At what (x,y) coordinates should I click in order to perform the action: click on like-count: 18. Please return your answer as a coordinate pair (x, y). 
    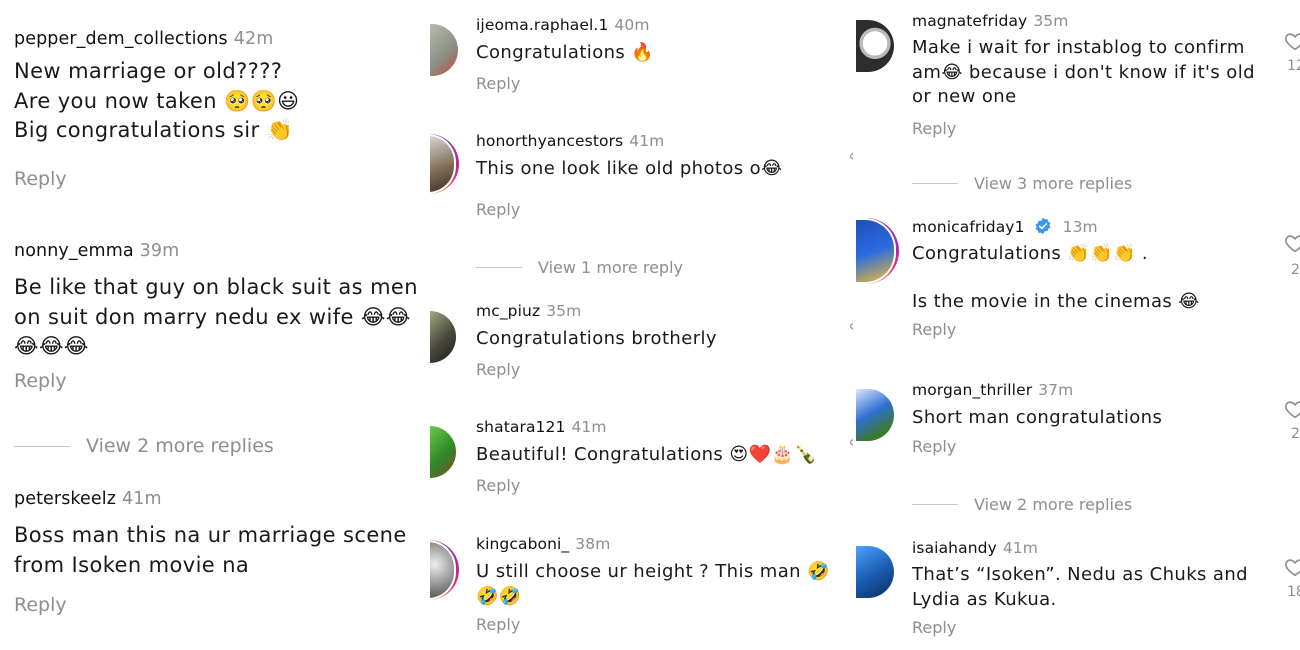
    Looking at the image, I should click on (1293, 592).